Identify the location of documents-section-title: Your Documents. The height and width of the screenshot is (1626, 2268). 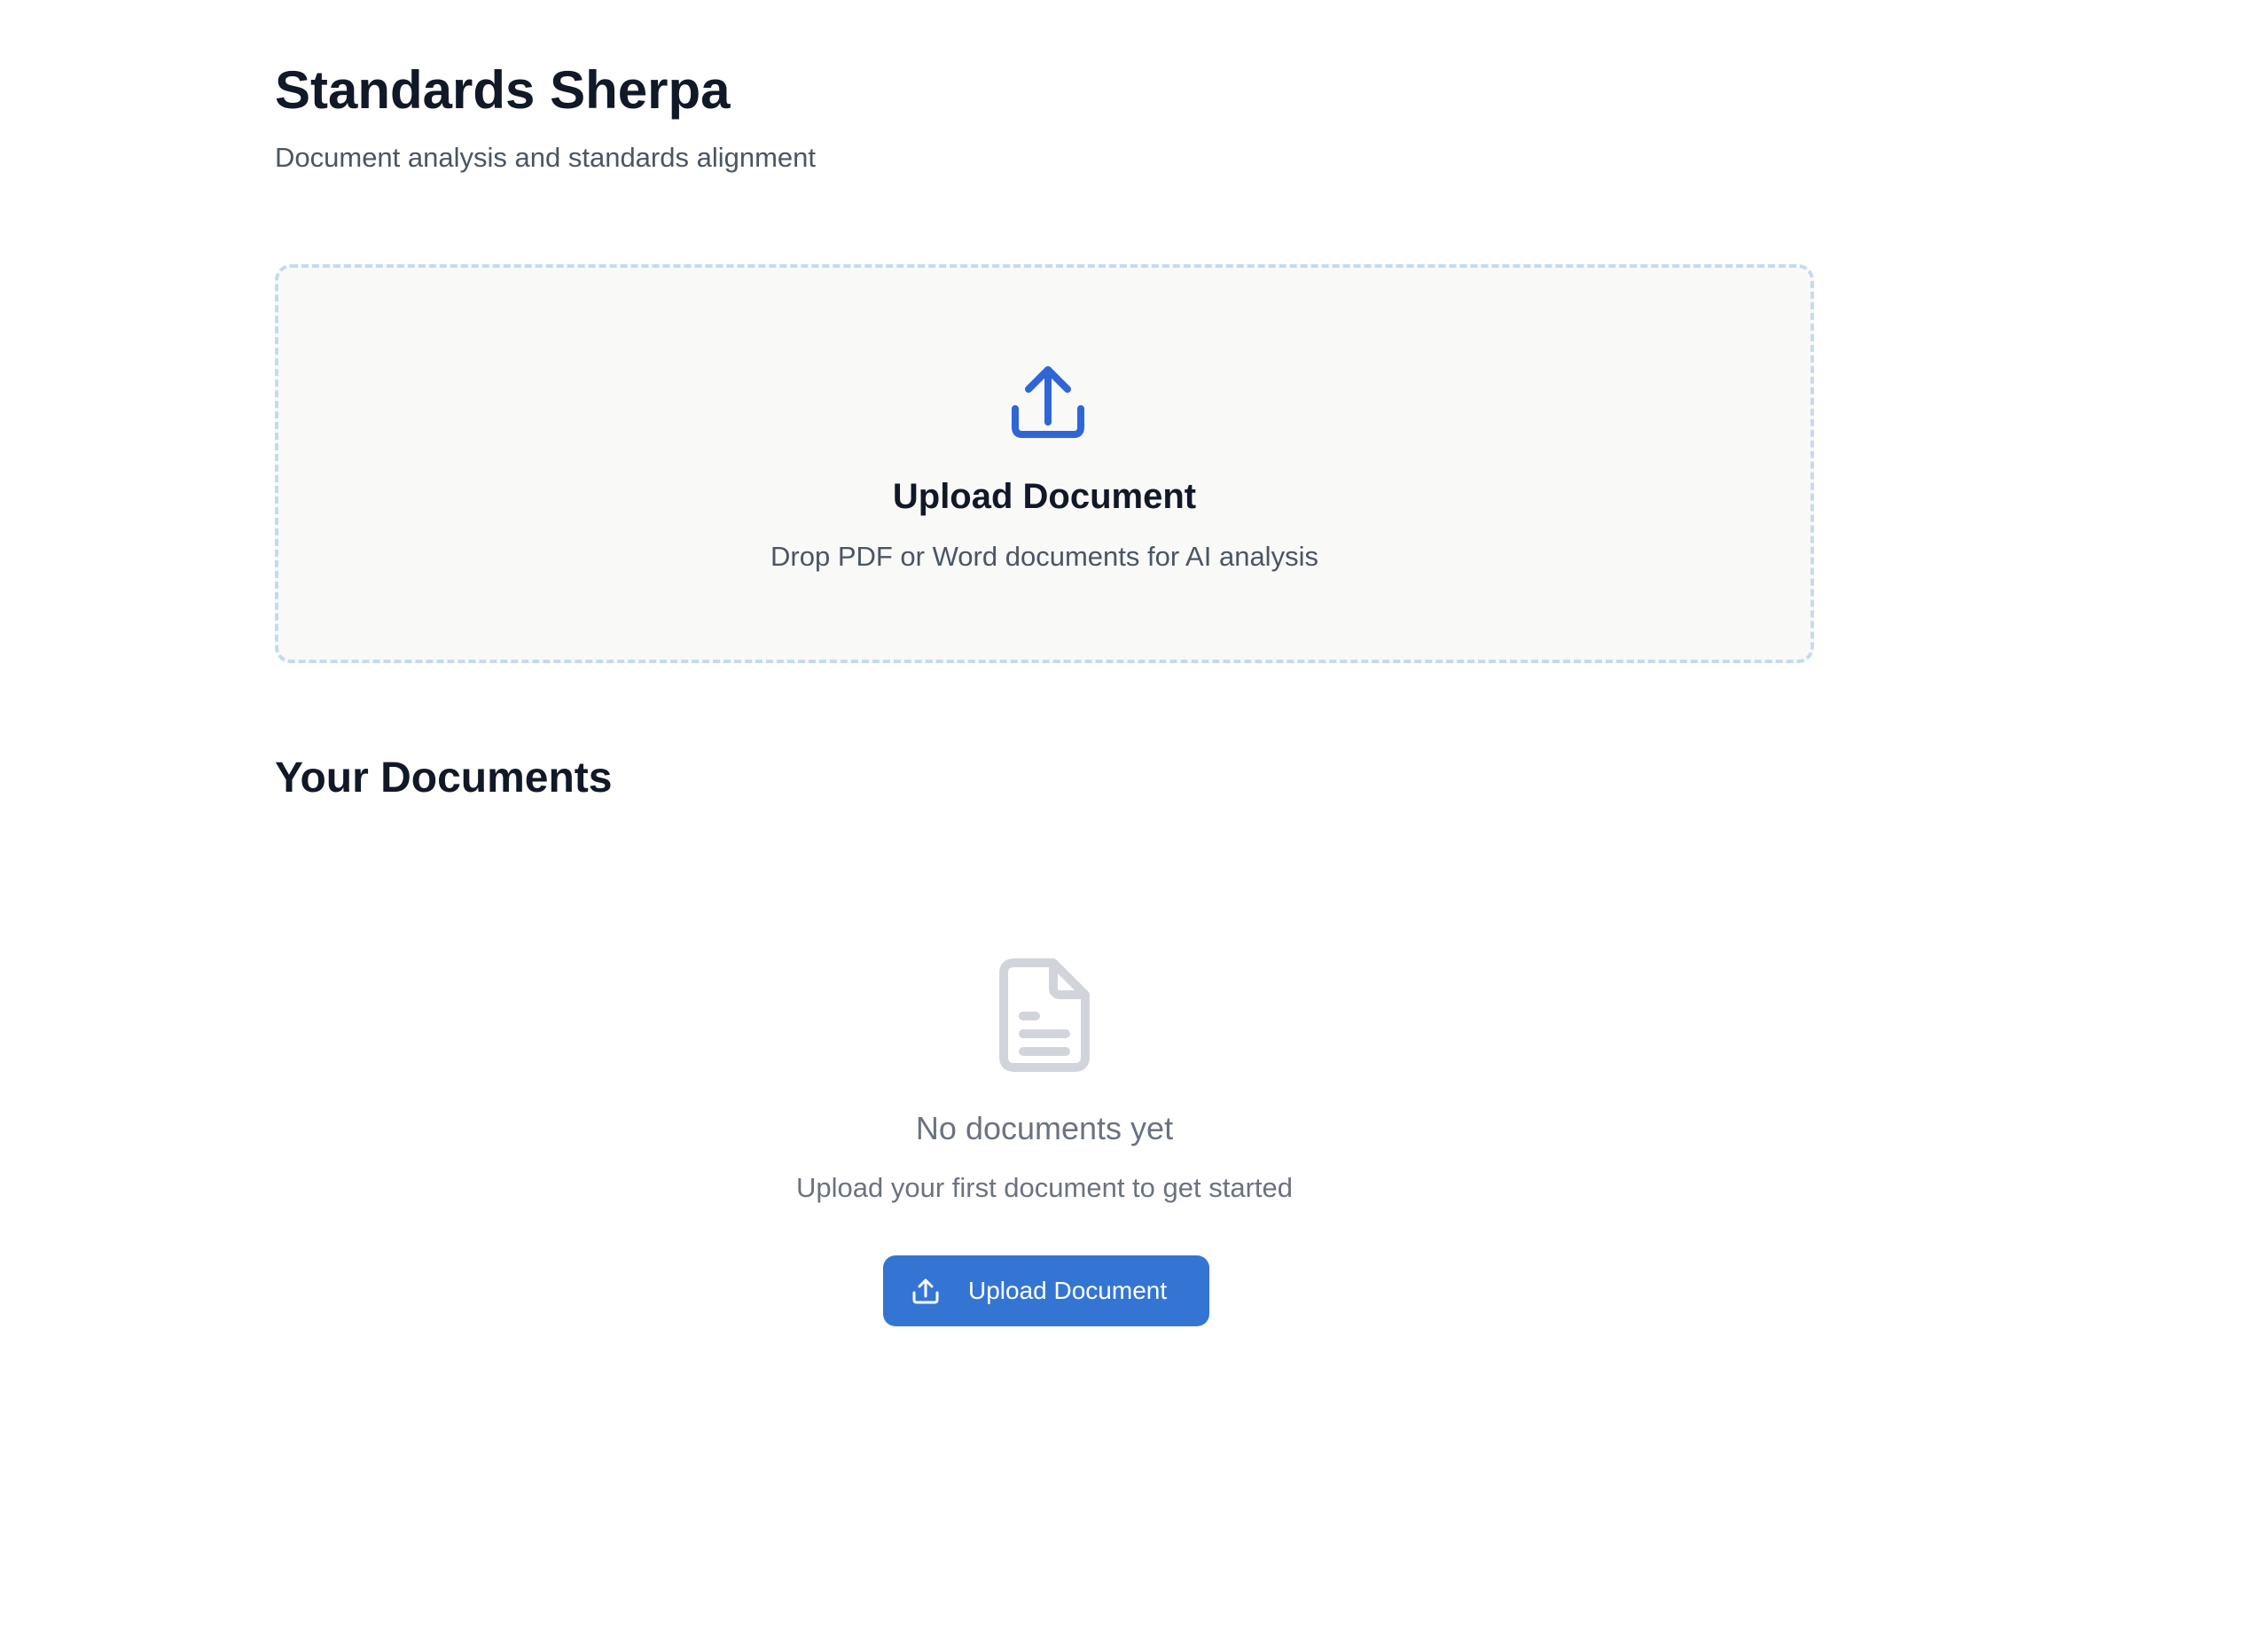
(444, 778).